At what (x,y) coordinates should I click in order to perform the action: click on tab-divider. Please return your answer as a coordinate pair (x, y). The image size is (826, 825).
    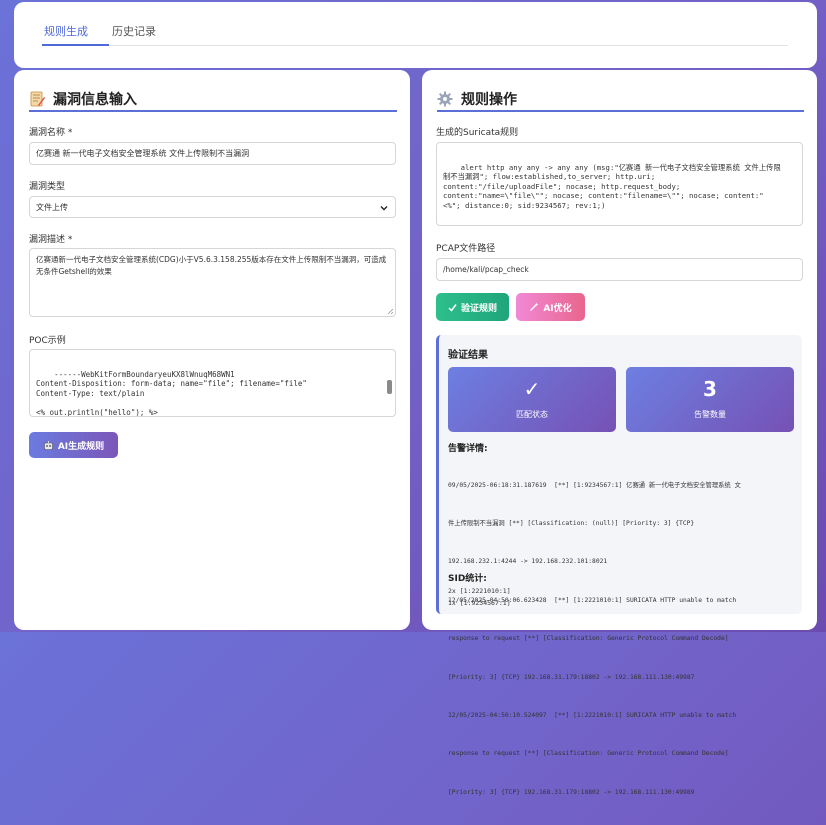
    Looking at the image, I should click on (415, 45).